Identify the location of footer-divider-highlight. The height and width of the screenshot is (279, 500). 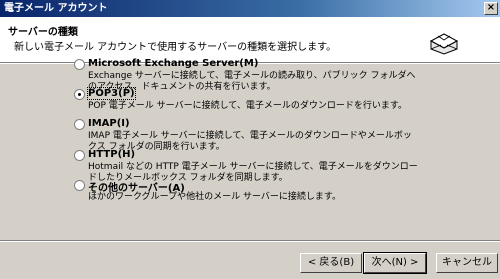
(250, 241).